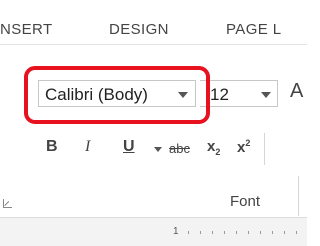  What do you see at coordinates (52, 147) in the screenshot?
I see `bold-button: B` at bounding box center [52, 147].